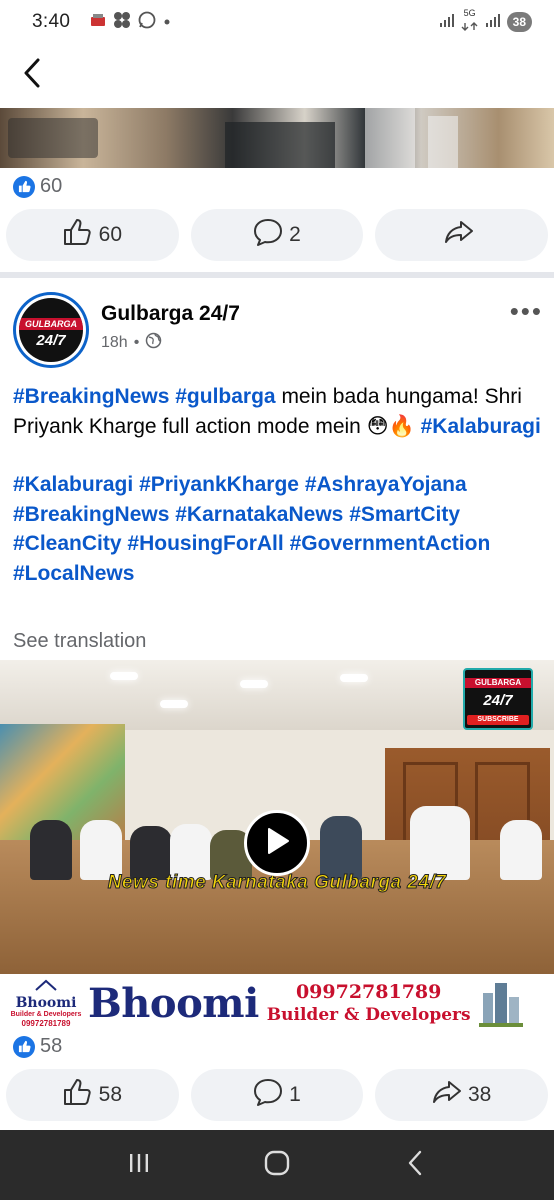 This screenshot has height=1200, width=554. Describe the element at coordinates (153, 343) in the screenshot. I see `globe-icon` at that location.